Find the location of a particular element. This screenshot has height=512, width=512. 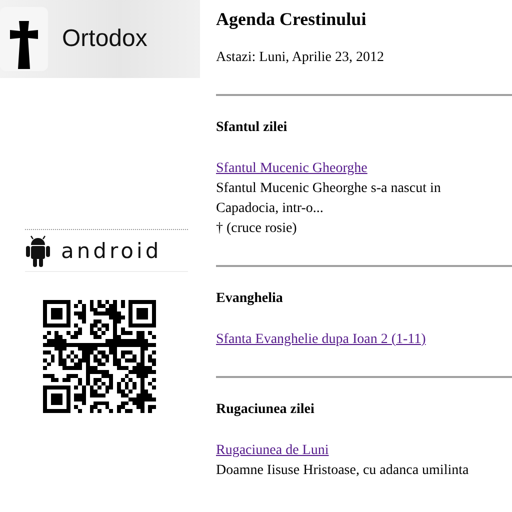

page-title: Agenda Crestinului is located at coordinates (292, 19).